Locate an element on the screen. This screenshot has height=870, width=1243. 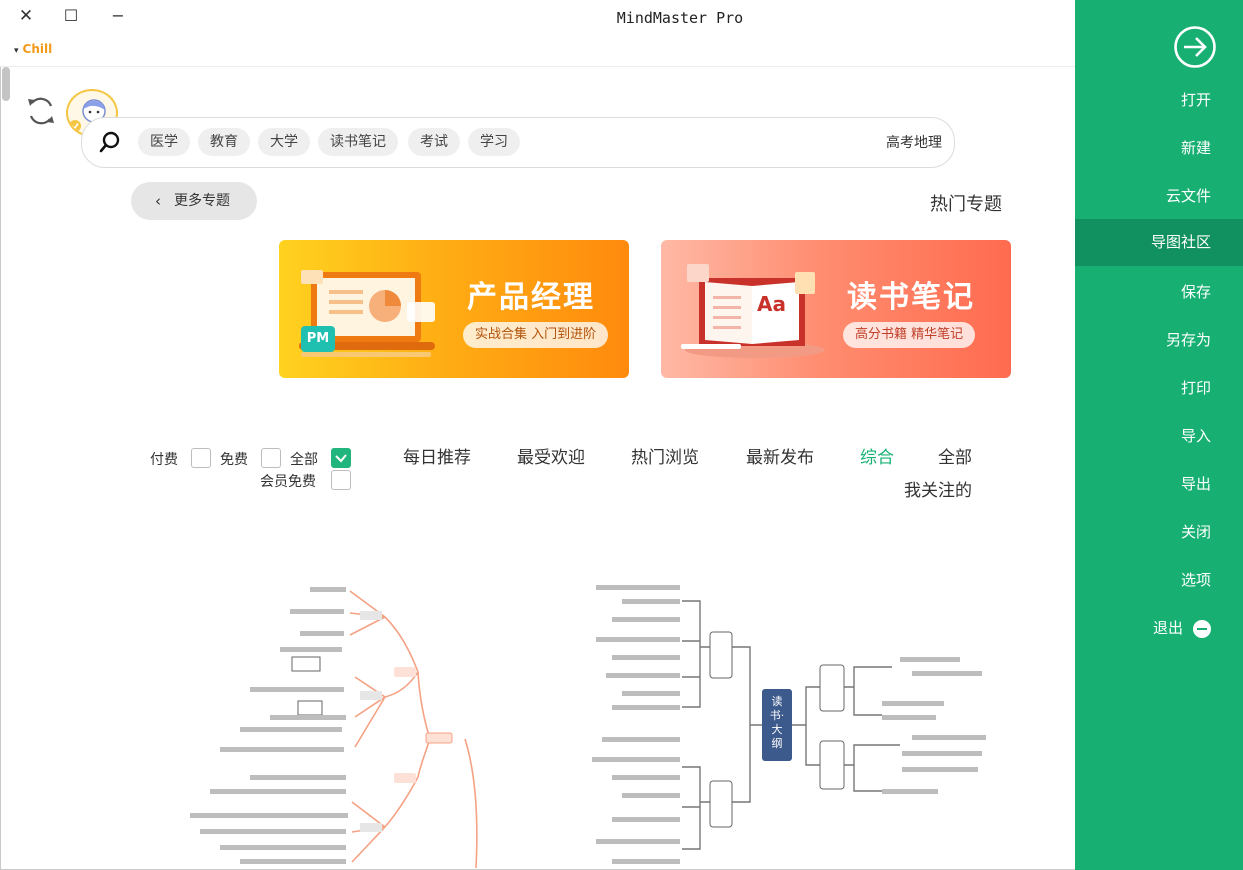
sidebar-item-save: 保存 is located at coordinates (1159, 292).